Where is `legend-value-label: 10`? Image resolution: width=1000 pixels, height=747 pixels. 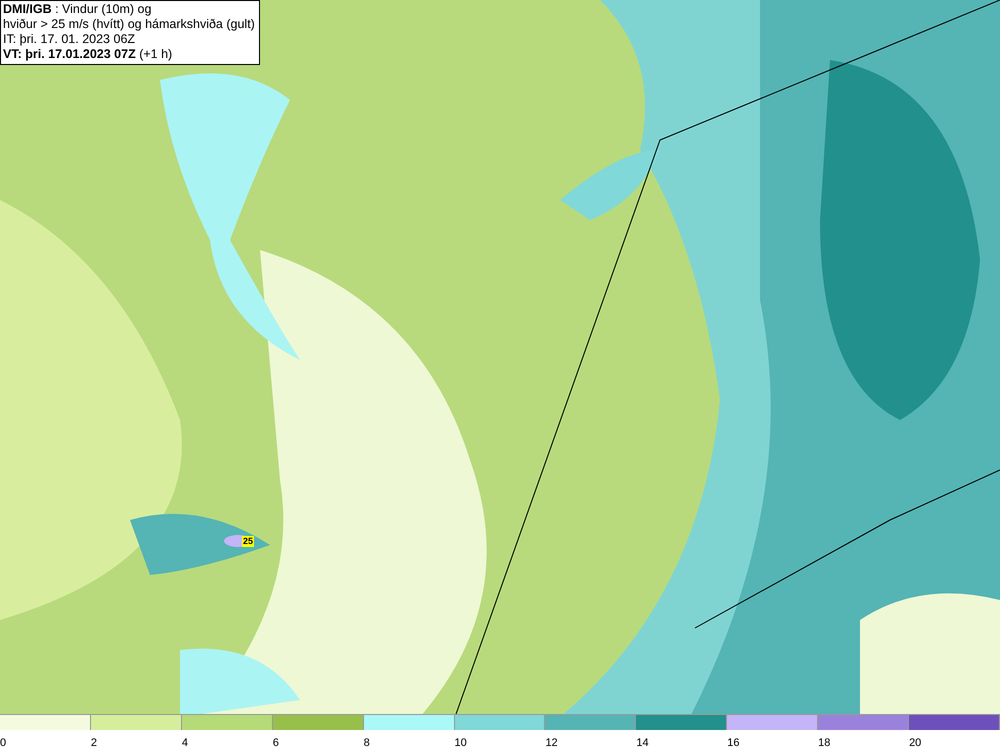 legend-value-label: 10 is located at coordinates (460, 741).